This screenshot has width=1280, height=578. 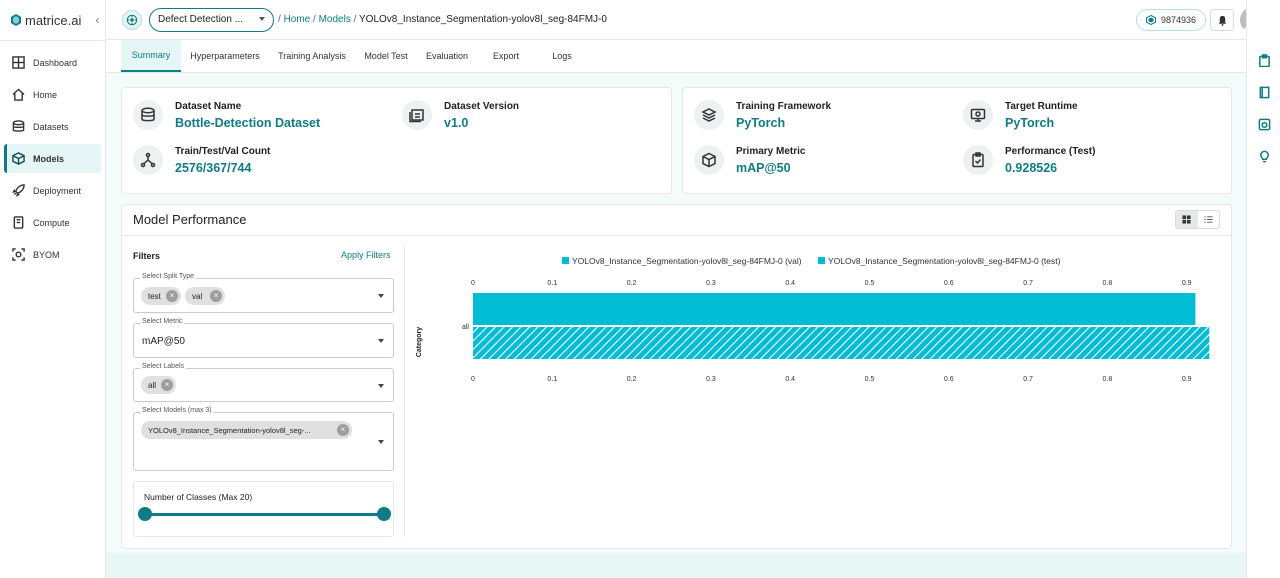 I want to click on sidebar-item-compute: Compute, so click(x=52, y=222).